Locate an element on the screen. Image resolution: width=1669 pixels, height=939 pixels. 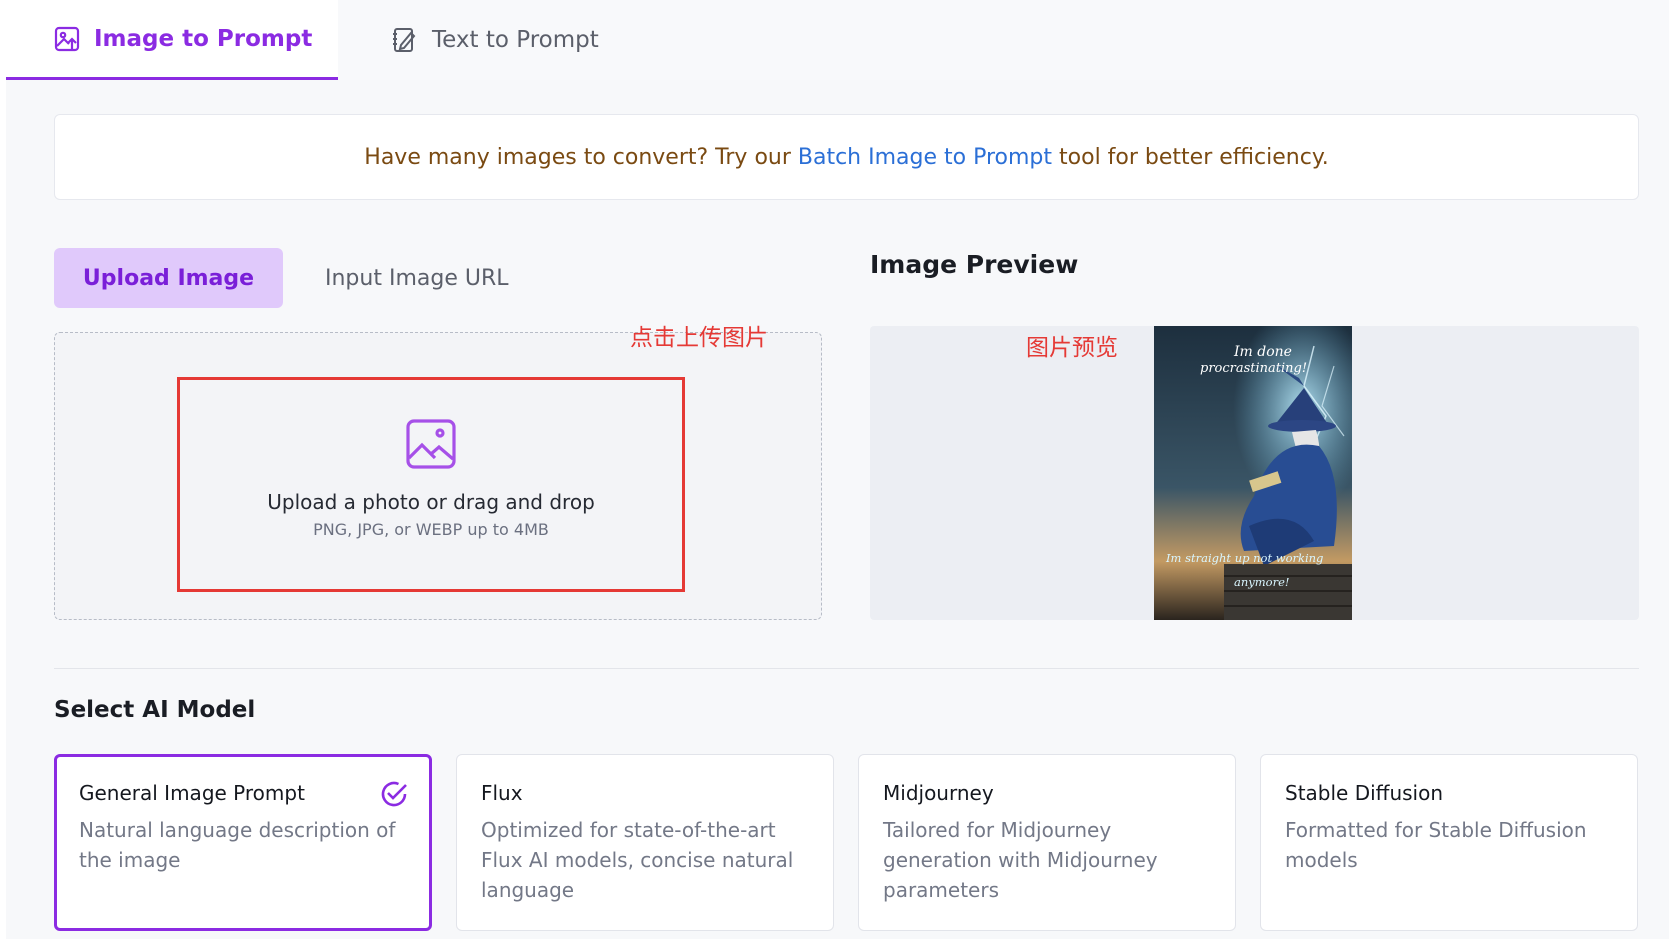
check-circle-icon is located at coordinates (394, 796).